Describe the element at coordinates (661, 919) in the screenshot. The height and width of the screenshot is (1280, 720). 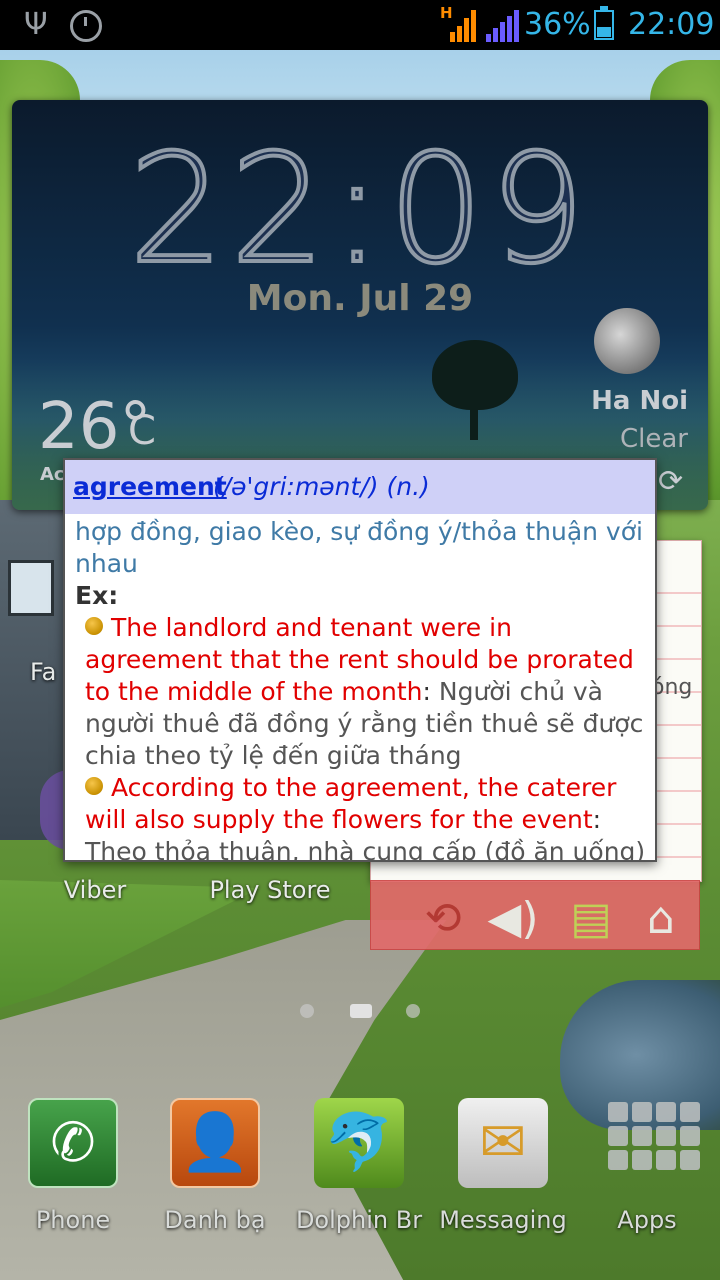
I see `home-icon: ⌂` at that location.